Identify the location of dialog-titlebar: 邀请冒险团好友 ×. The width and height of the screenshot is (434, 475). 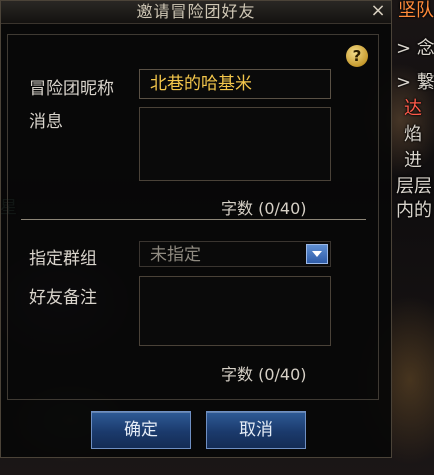
(196, 12).